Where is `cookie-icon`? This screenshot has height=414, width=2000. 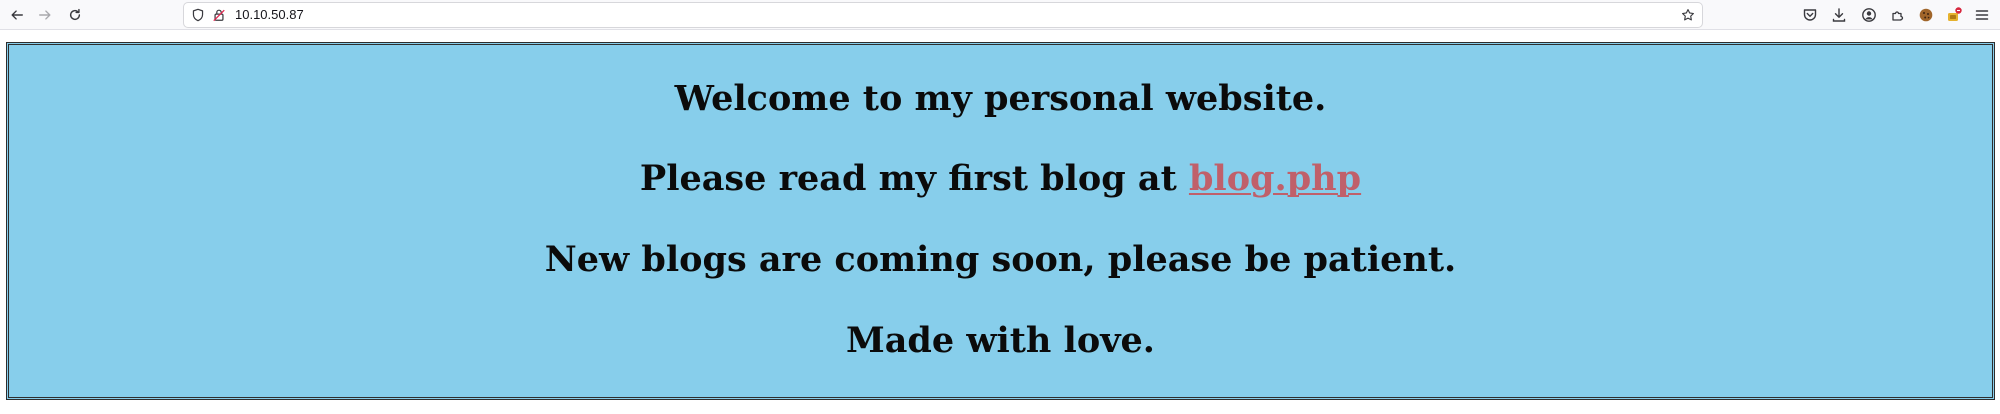 cookie-icon is located at coordinates (1926, 15).